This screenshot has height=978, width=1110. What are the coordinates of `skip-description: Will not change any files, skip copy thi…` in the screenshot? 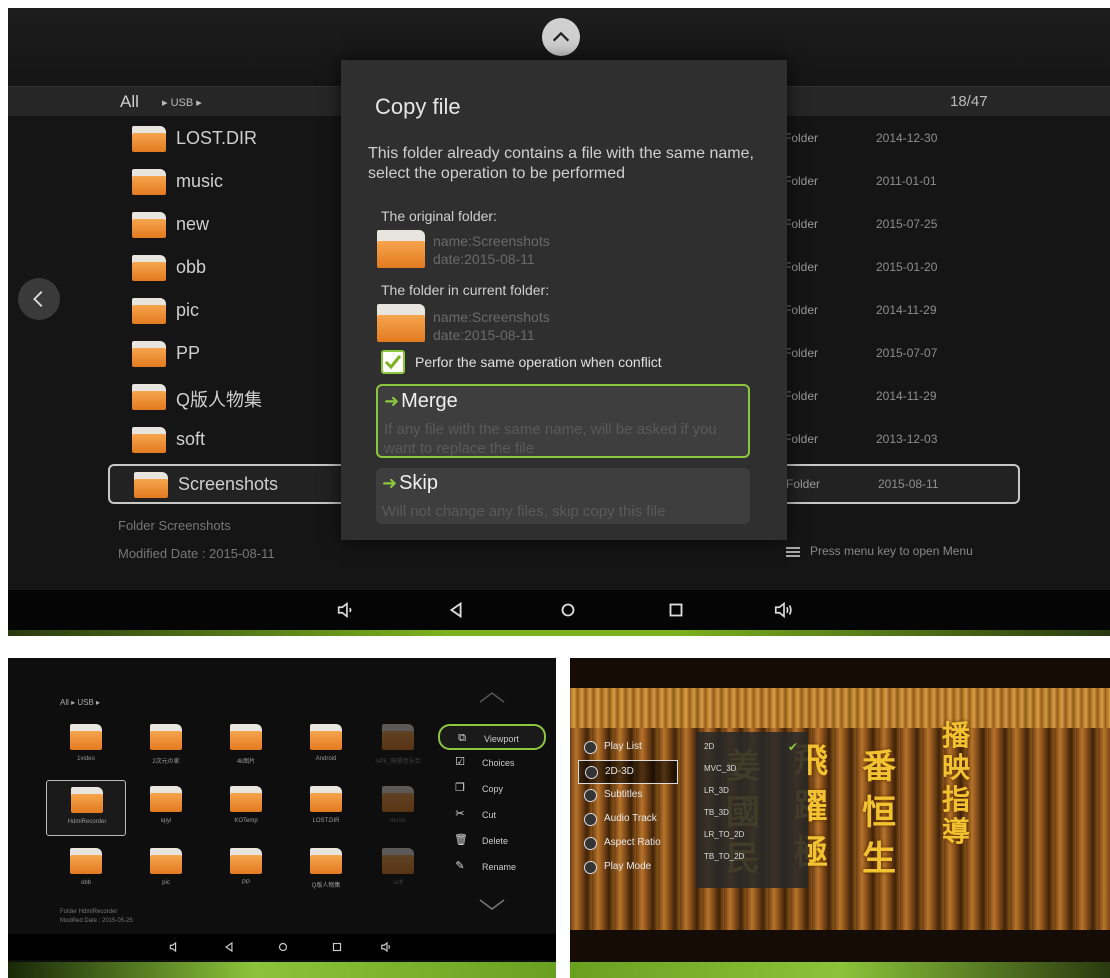 It's located at (524, 511).